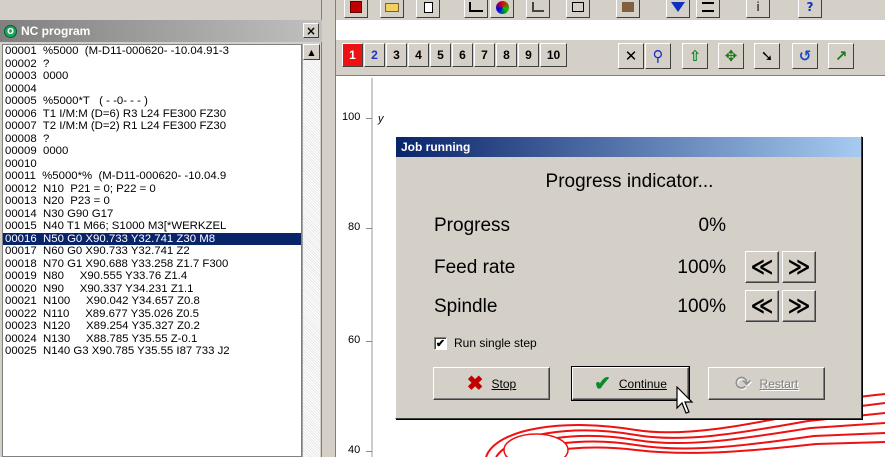 The width and height of the screenshot is (885, 457). Describe the element at coordinates (462, 55) in the screenshot. I see `view-tab-6: 6` at that location.